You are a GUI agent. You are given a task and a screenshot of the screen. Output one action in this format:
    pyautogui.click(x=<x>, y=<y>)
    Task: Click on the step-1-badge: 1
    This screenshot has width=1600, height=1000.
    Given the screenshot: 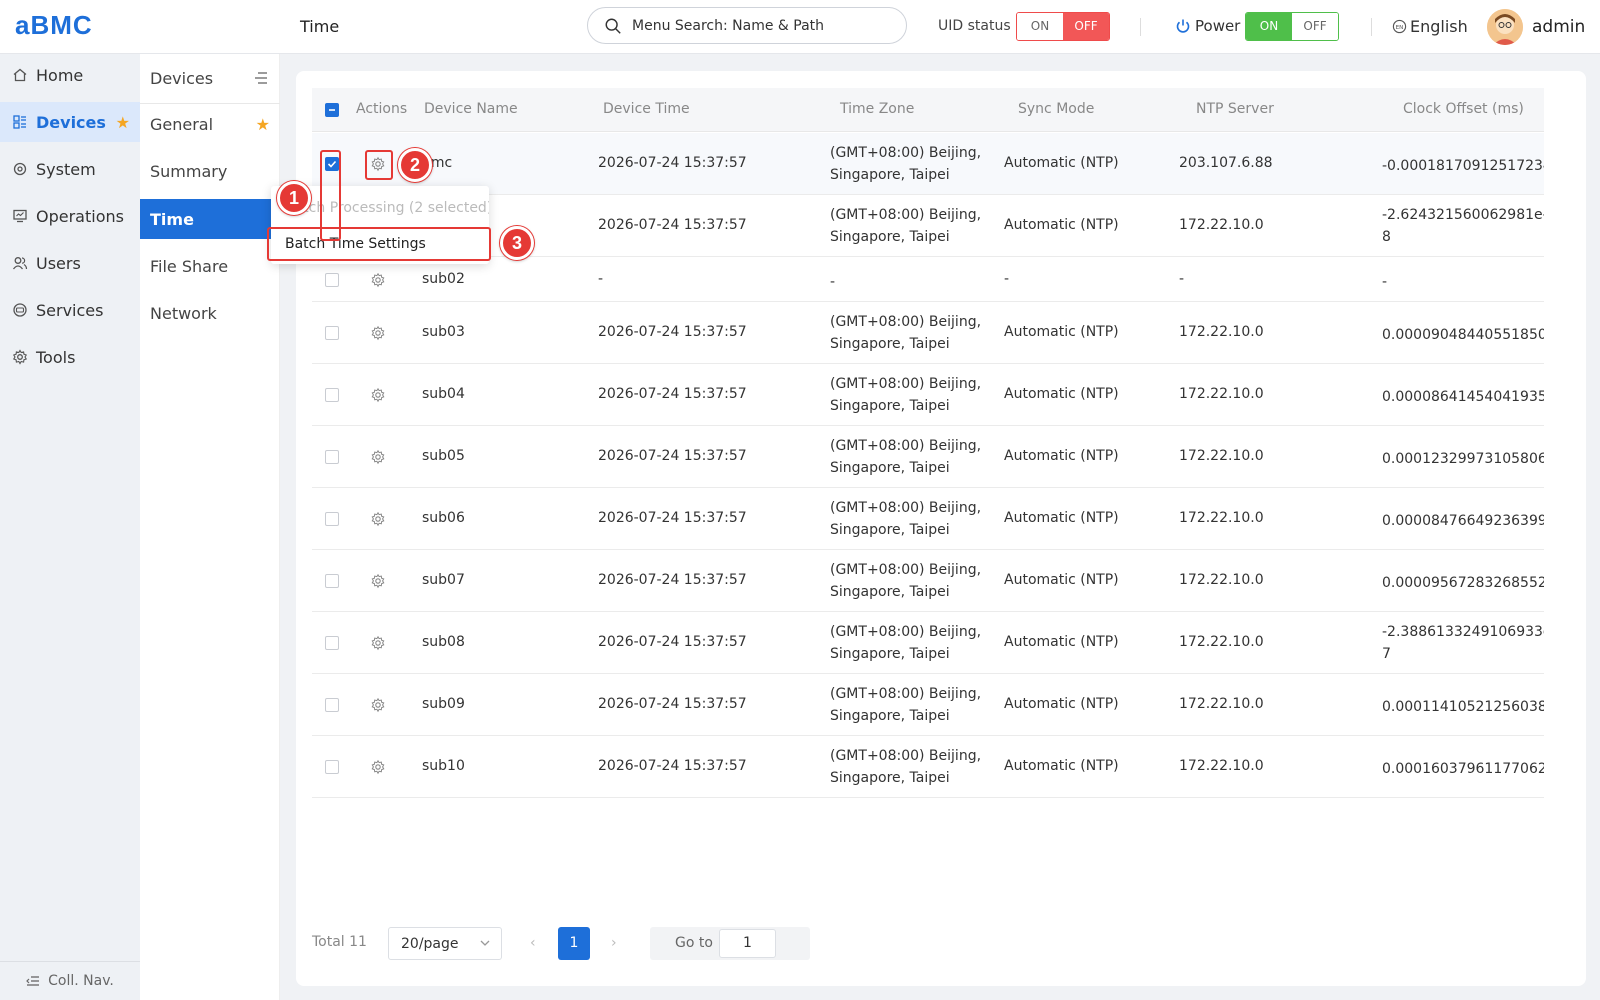 What is the action you would take?
    pyautogui.click(x=294, y=198)
    